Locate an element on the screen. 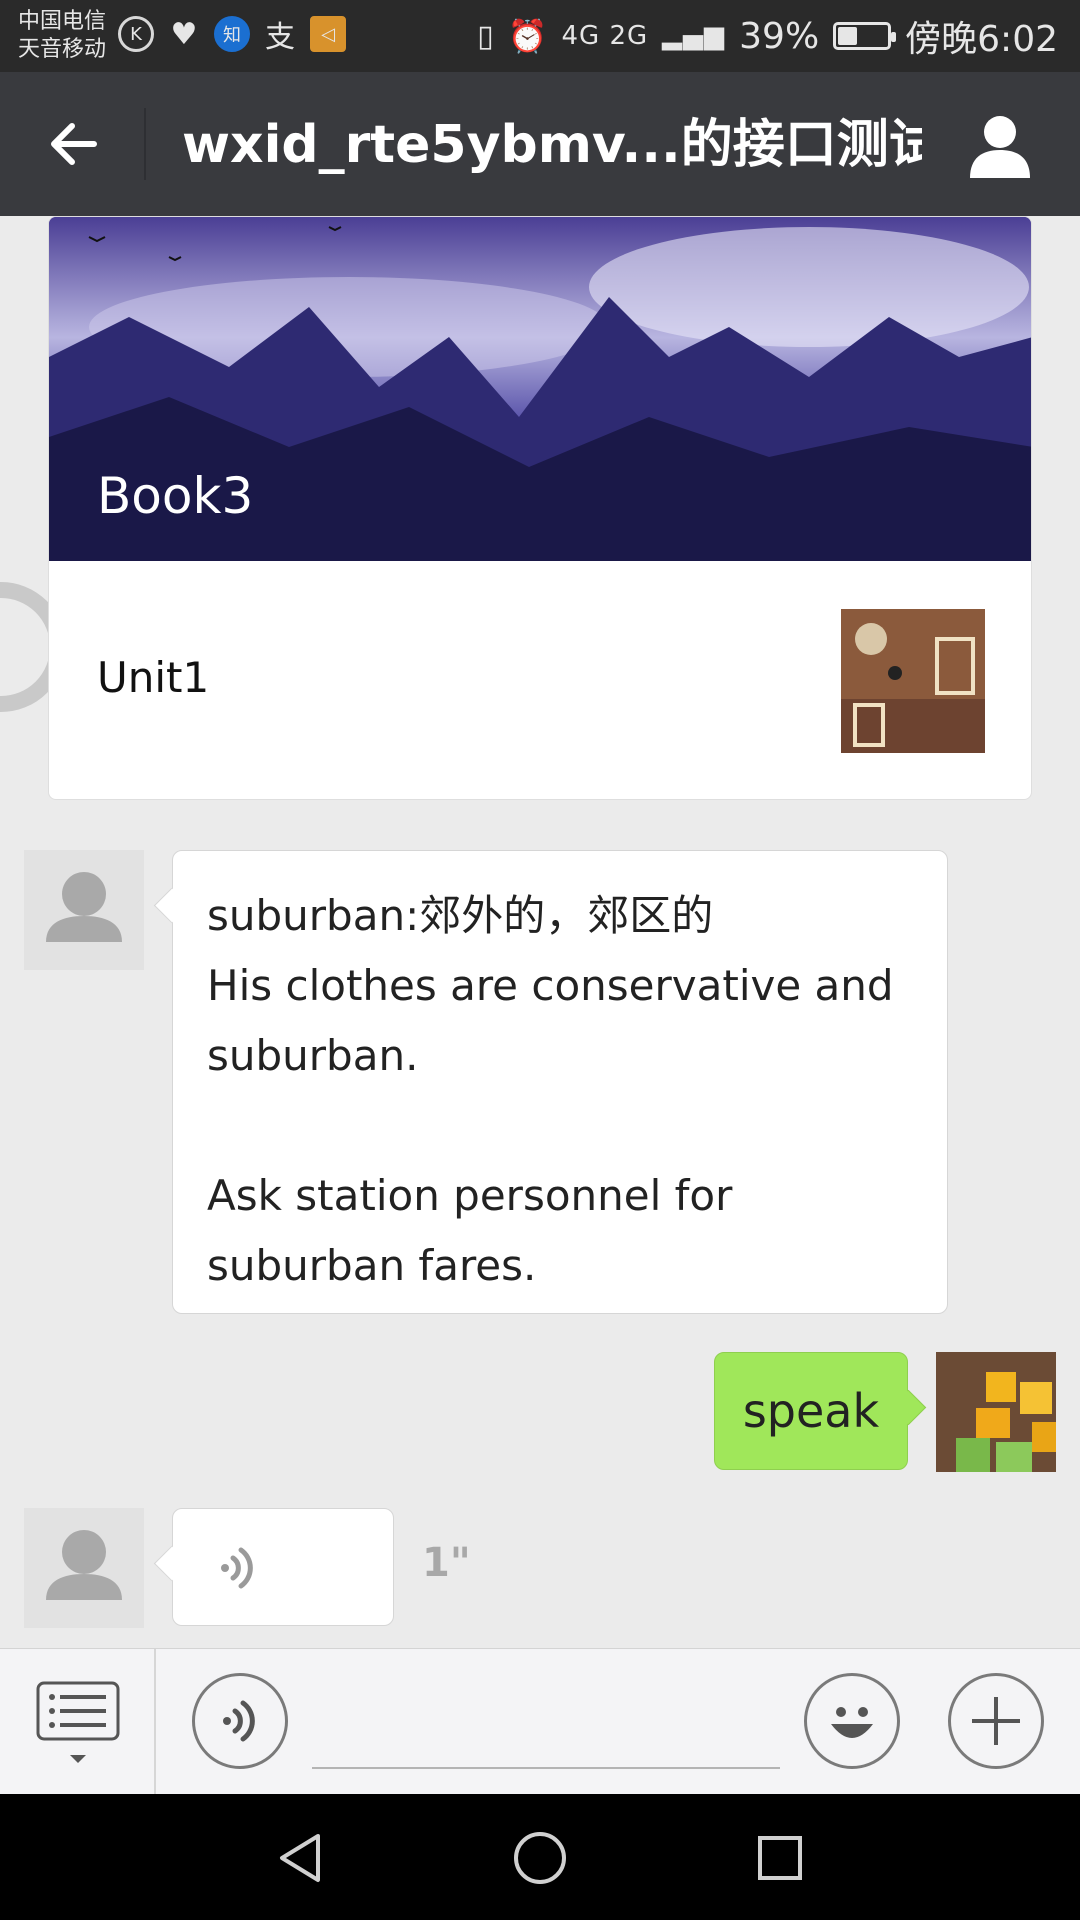 The width and height of the screenshot is (1080, 1920). recents-square-icon is located at coordinates (780, 1858).